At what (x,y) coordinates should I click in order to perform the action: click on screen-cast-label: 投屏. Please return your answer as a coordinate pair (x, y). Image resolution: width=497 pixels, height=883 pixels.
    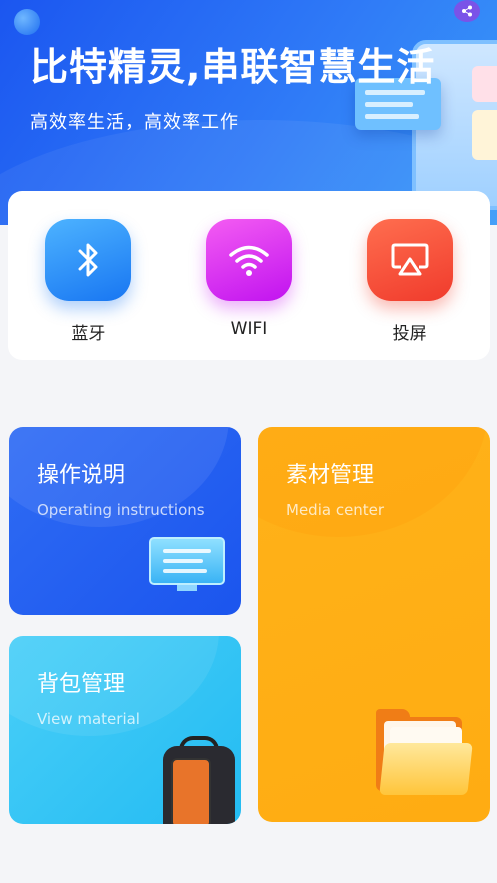
    Looking at the image, I should click on (409, 334).